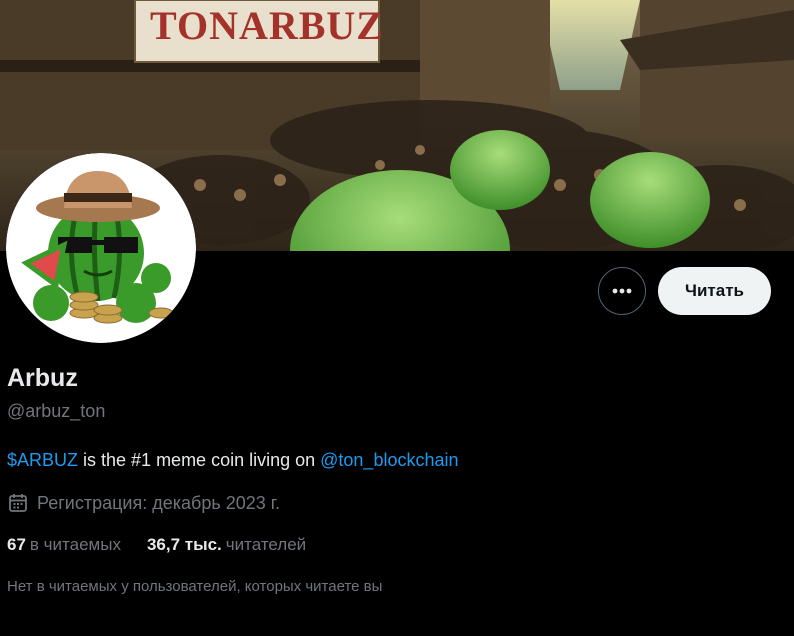 Image resolution: width=794 pixels, height=636 pixels. Describe the element at coordinates (267, 25) in the screenshot. I see `banner-sign-text: TONARBUZ` at that location.